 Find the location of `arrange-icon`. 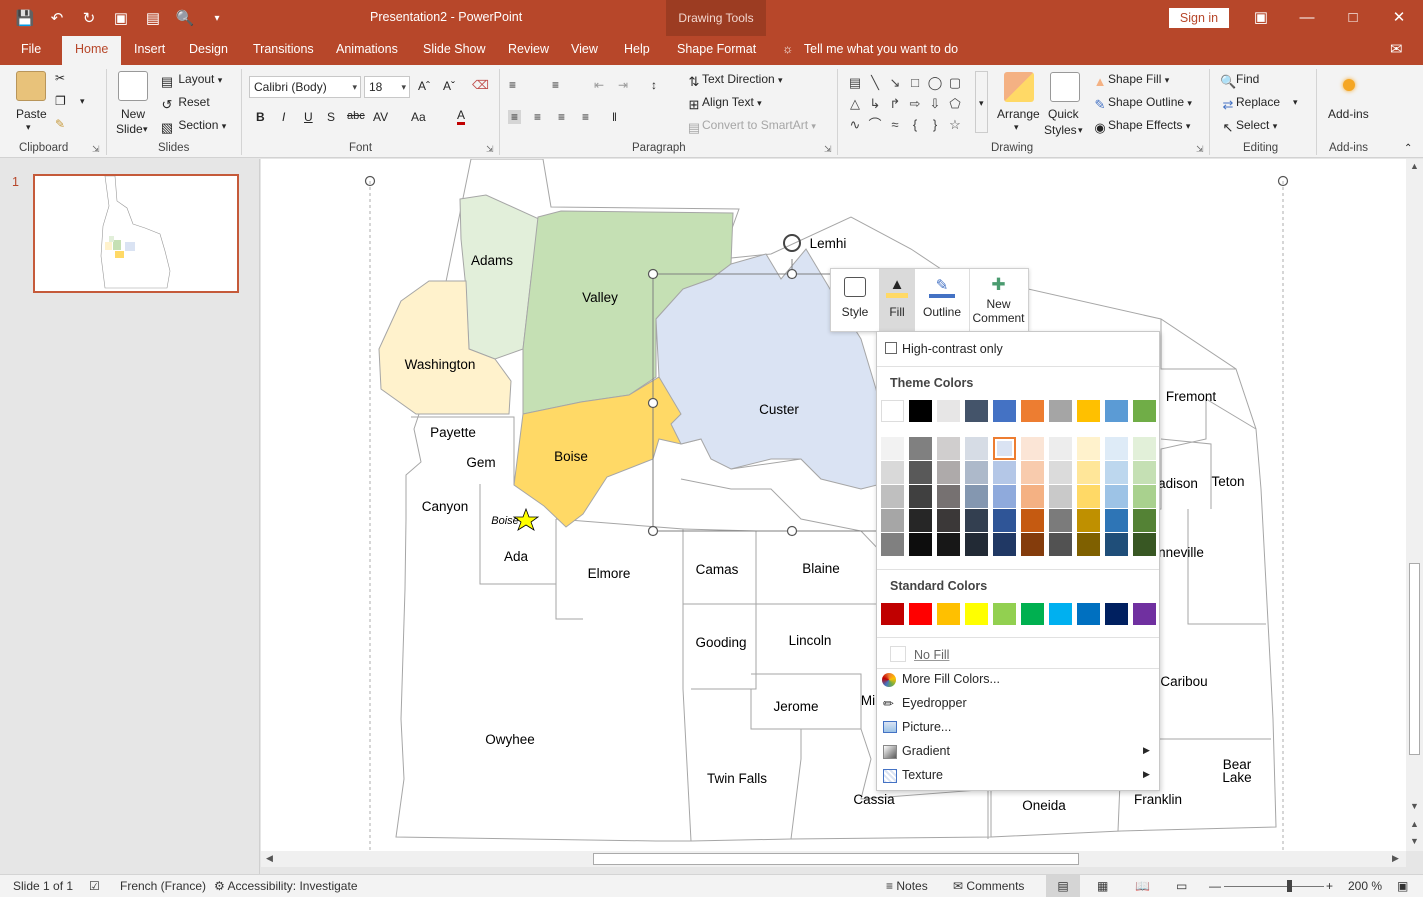

arrange-icon is located at coordinates (1019, 87).